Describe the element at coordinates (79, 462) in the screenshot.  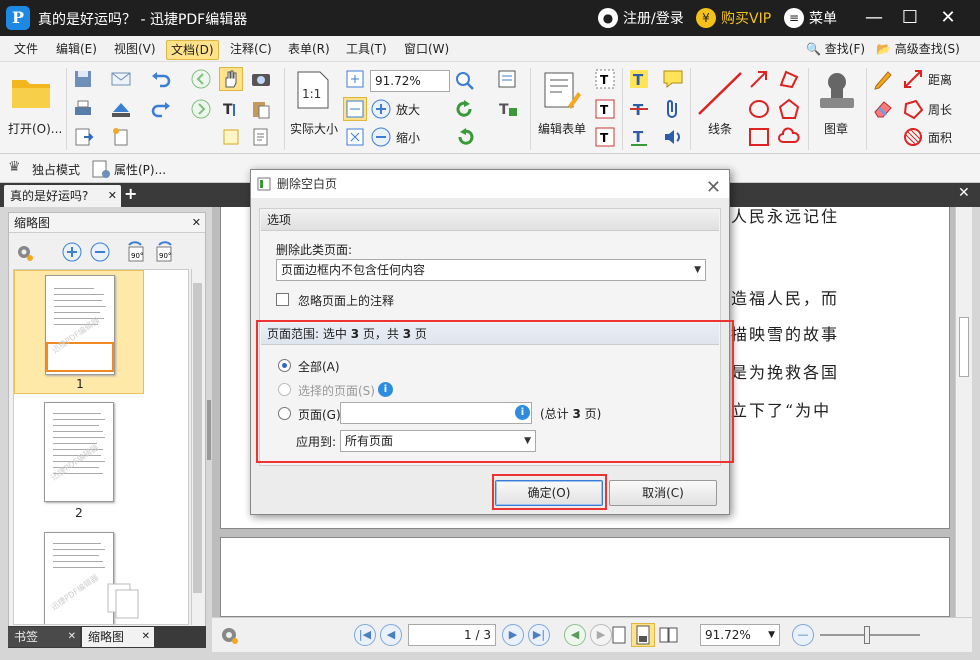
I see `thumbnail-page-2: 迅捷PDF编辑器 2` at that location.